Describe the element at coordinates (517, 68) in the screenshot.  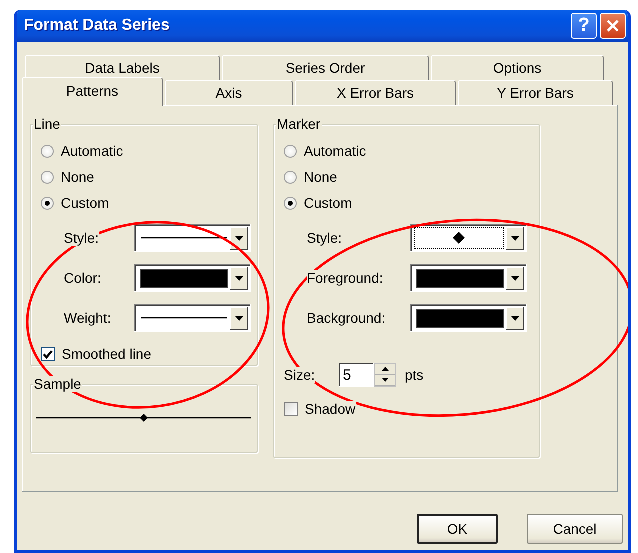
I see `tab: Options` at that location.